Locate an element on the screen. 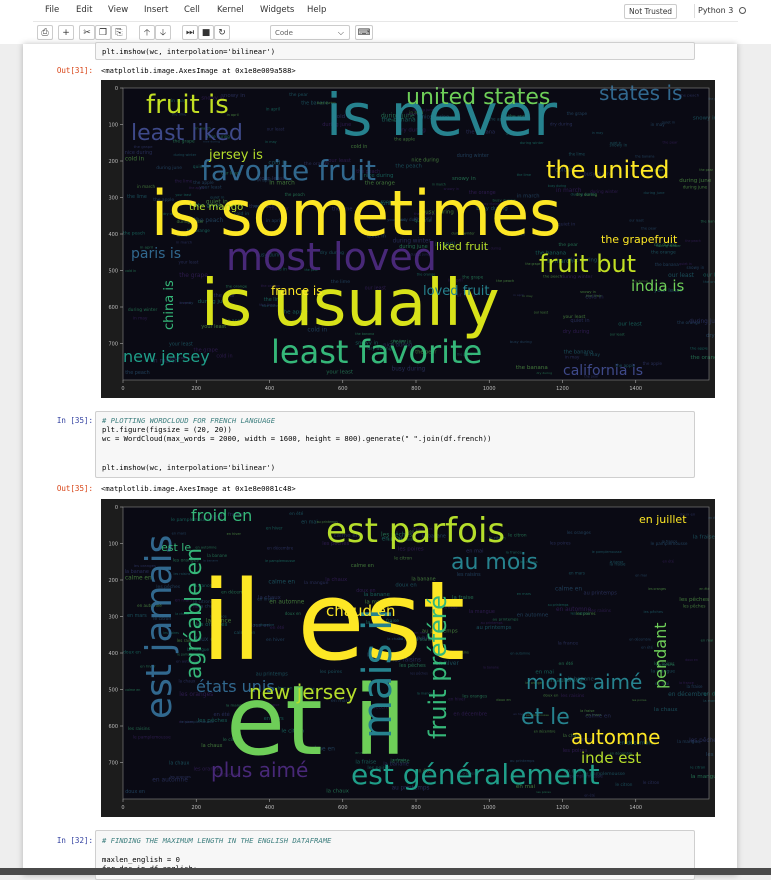  filler-word: les raisins is located at coordinates (600, 610).